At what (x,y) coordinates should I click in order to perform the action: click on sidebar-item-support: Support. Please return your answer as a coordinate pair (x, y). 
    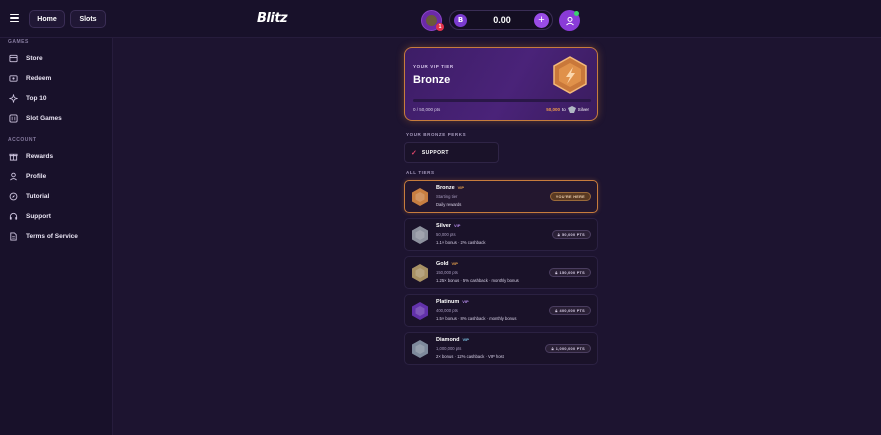
    Looking at the image, I should click on (58, 216).